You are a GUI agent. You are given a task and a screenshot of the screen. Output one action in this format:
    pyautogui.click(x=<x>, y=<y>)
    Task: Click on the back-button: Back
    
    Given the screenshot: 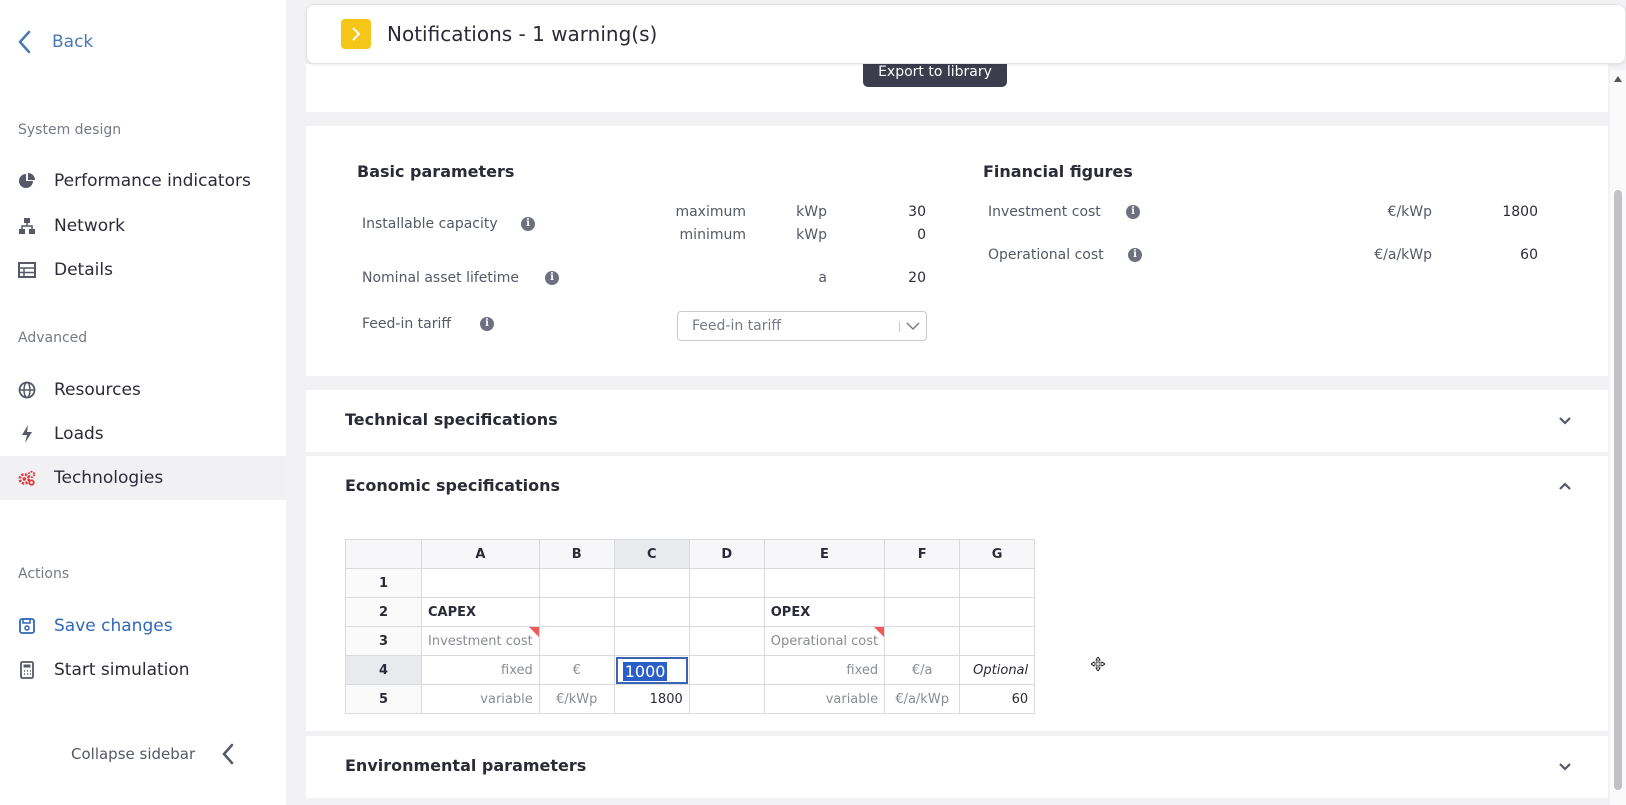 What is the action you would take?
    pyautogui.click(x=53, y=42)
    